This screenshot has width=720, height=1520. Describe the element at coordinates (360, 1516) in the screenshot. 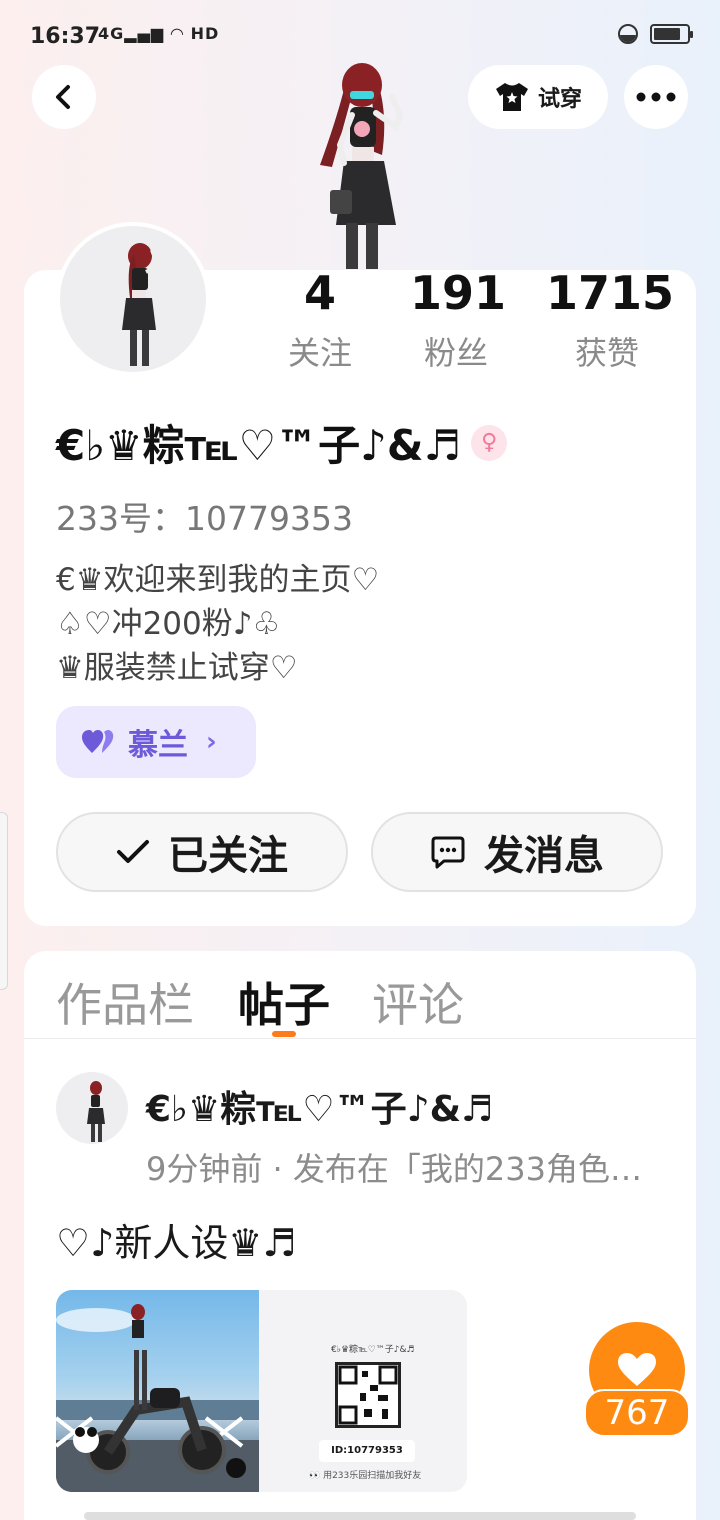

I see `bottom-divider` at that location.